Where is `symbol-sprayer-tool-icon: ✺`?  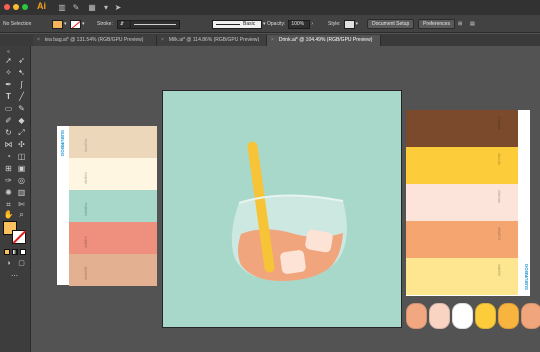
symbol-sprayer-tool-icon: ✺ is located at coordinates (8, 193).